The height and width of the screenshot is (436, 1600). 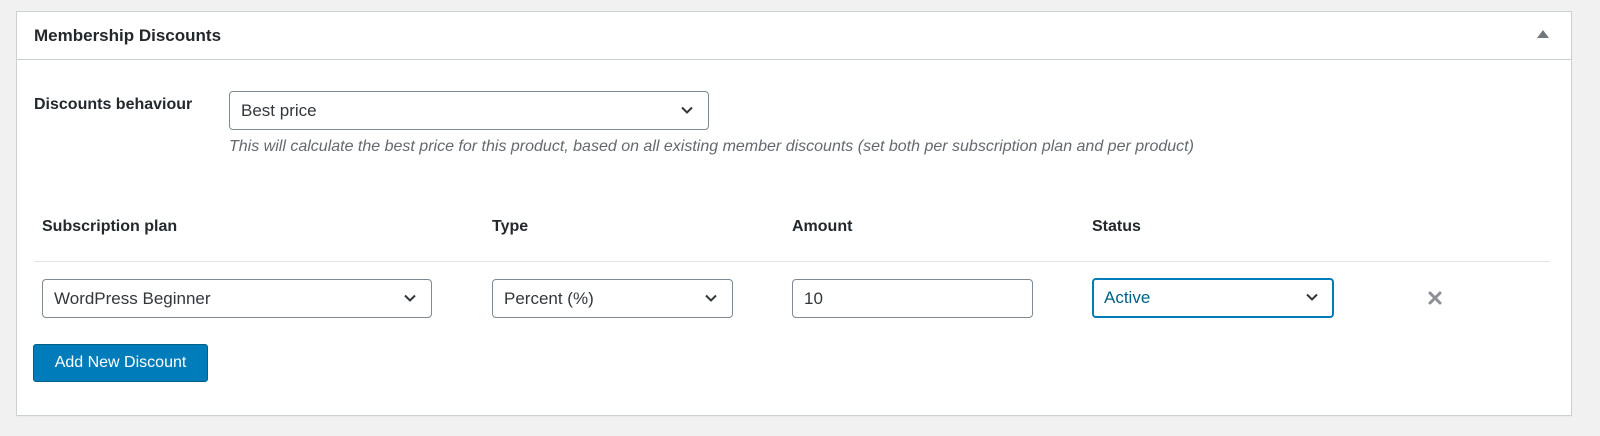 What do you see at coordinates (279, 110) in the screenshot?
I see `discounts-behaviour-value: Best price` at bounding box center [279, 110].